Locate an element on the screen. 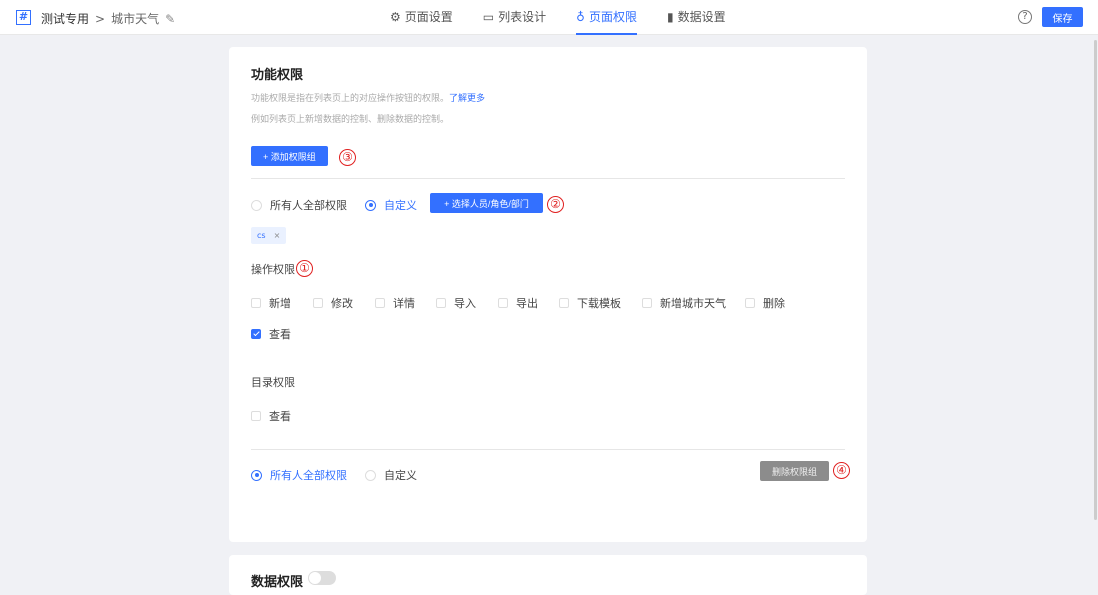 The width and height of the screenshot is (1098, 595). checkbox-add-city-weather: 新增城市天气 is located at coordinates (684, 303).